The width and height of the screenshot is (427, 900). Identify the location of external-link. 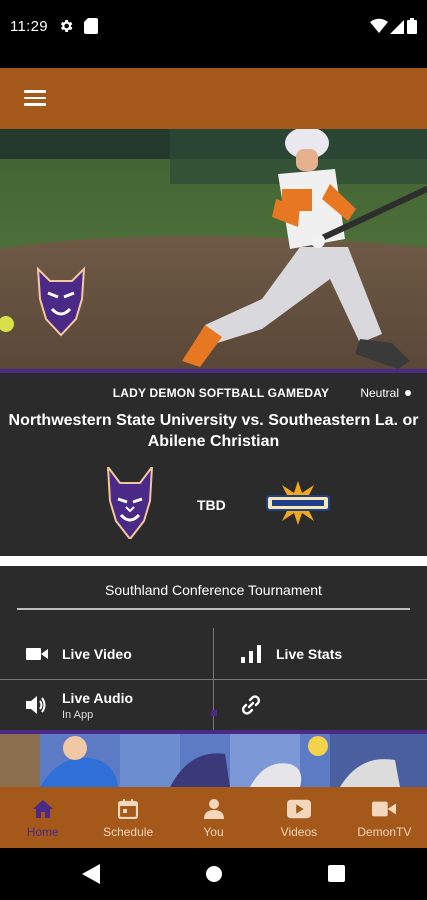
(258, 705).